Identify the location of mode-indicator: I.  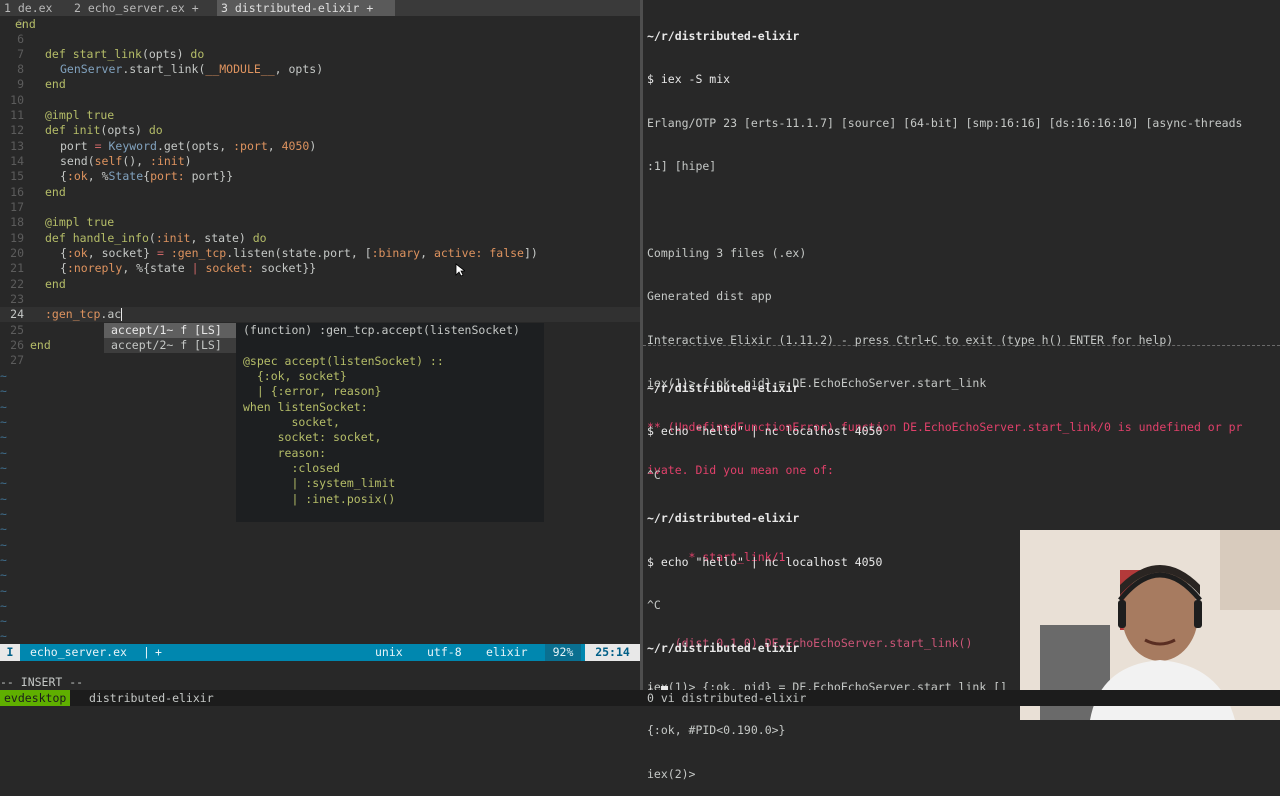
(10, 652).